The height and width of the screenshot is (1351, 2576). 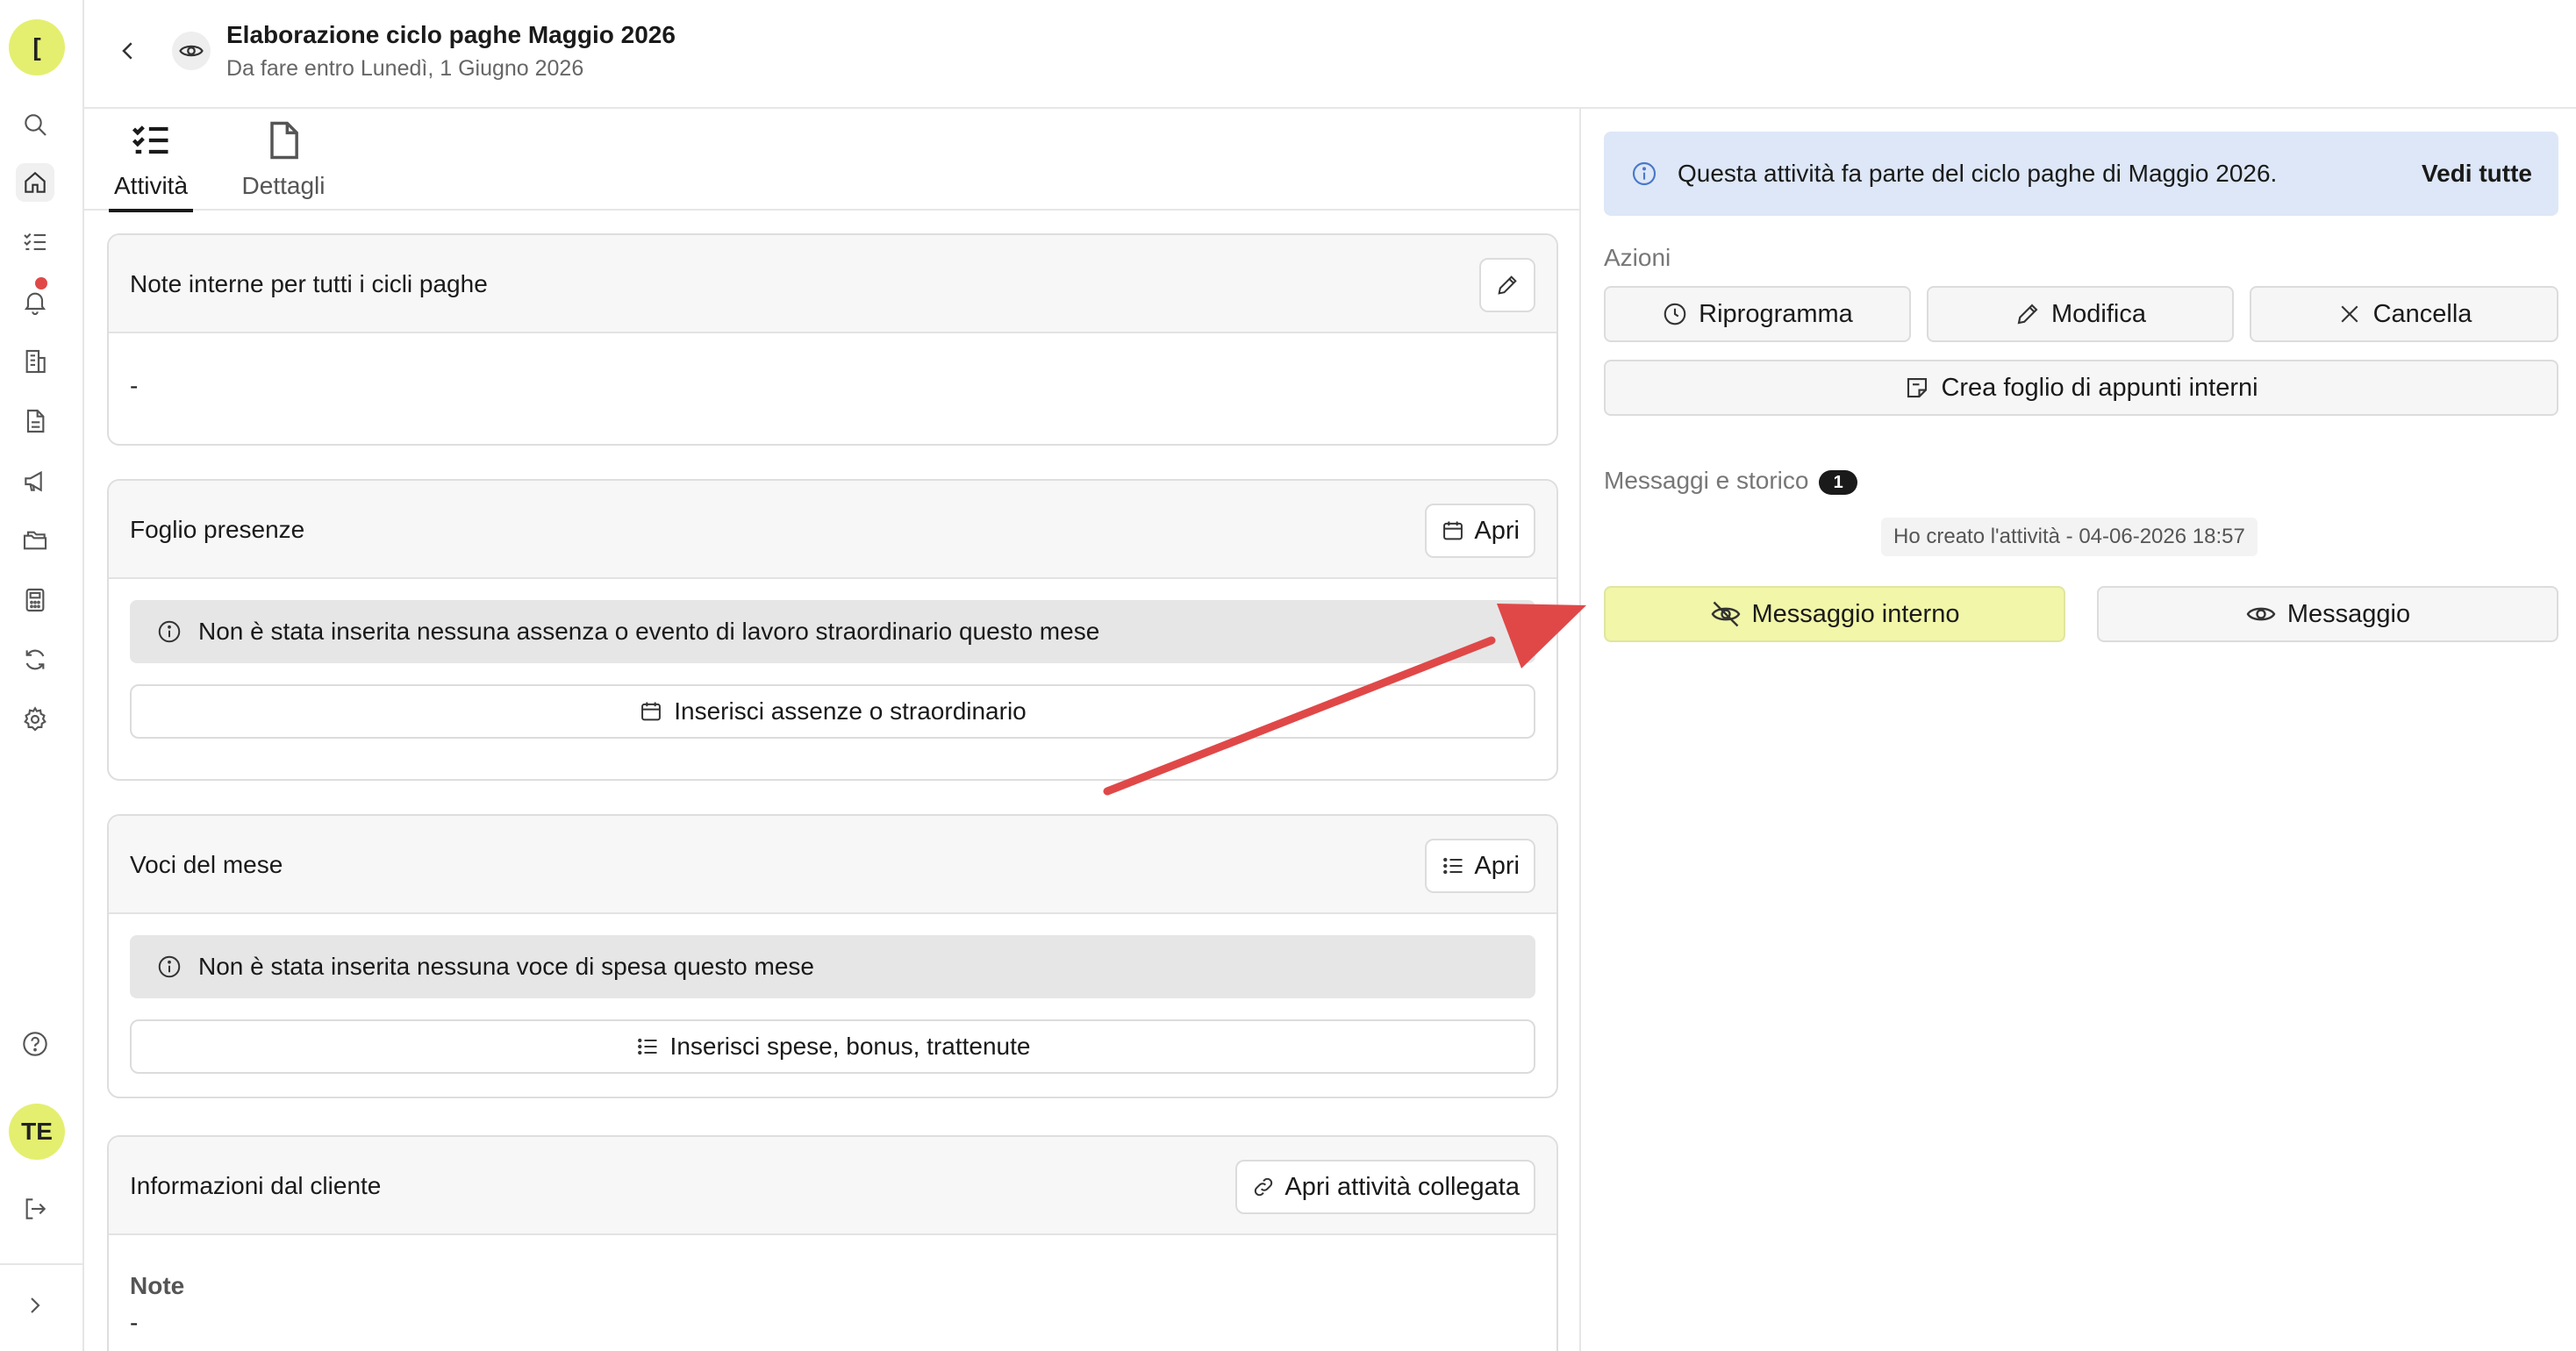 What do you see at coordinates (1706, 481) in the screenshot?
I see `messages-history-text: Messaggi e storico` at bounding box center [1706, 481].